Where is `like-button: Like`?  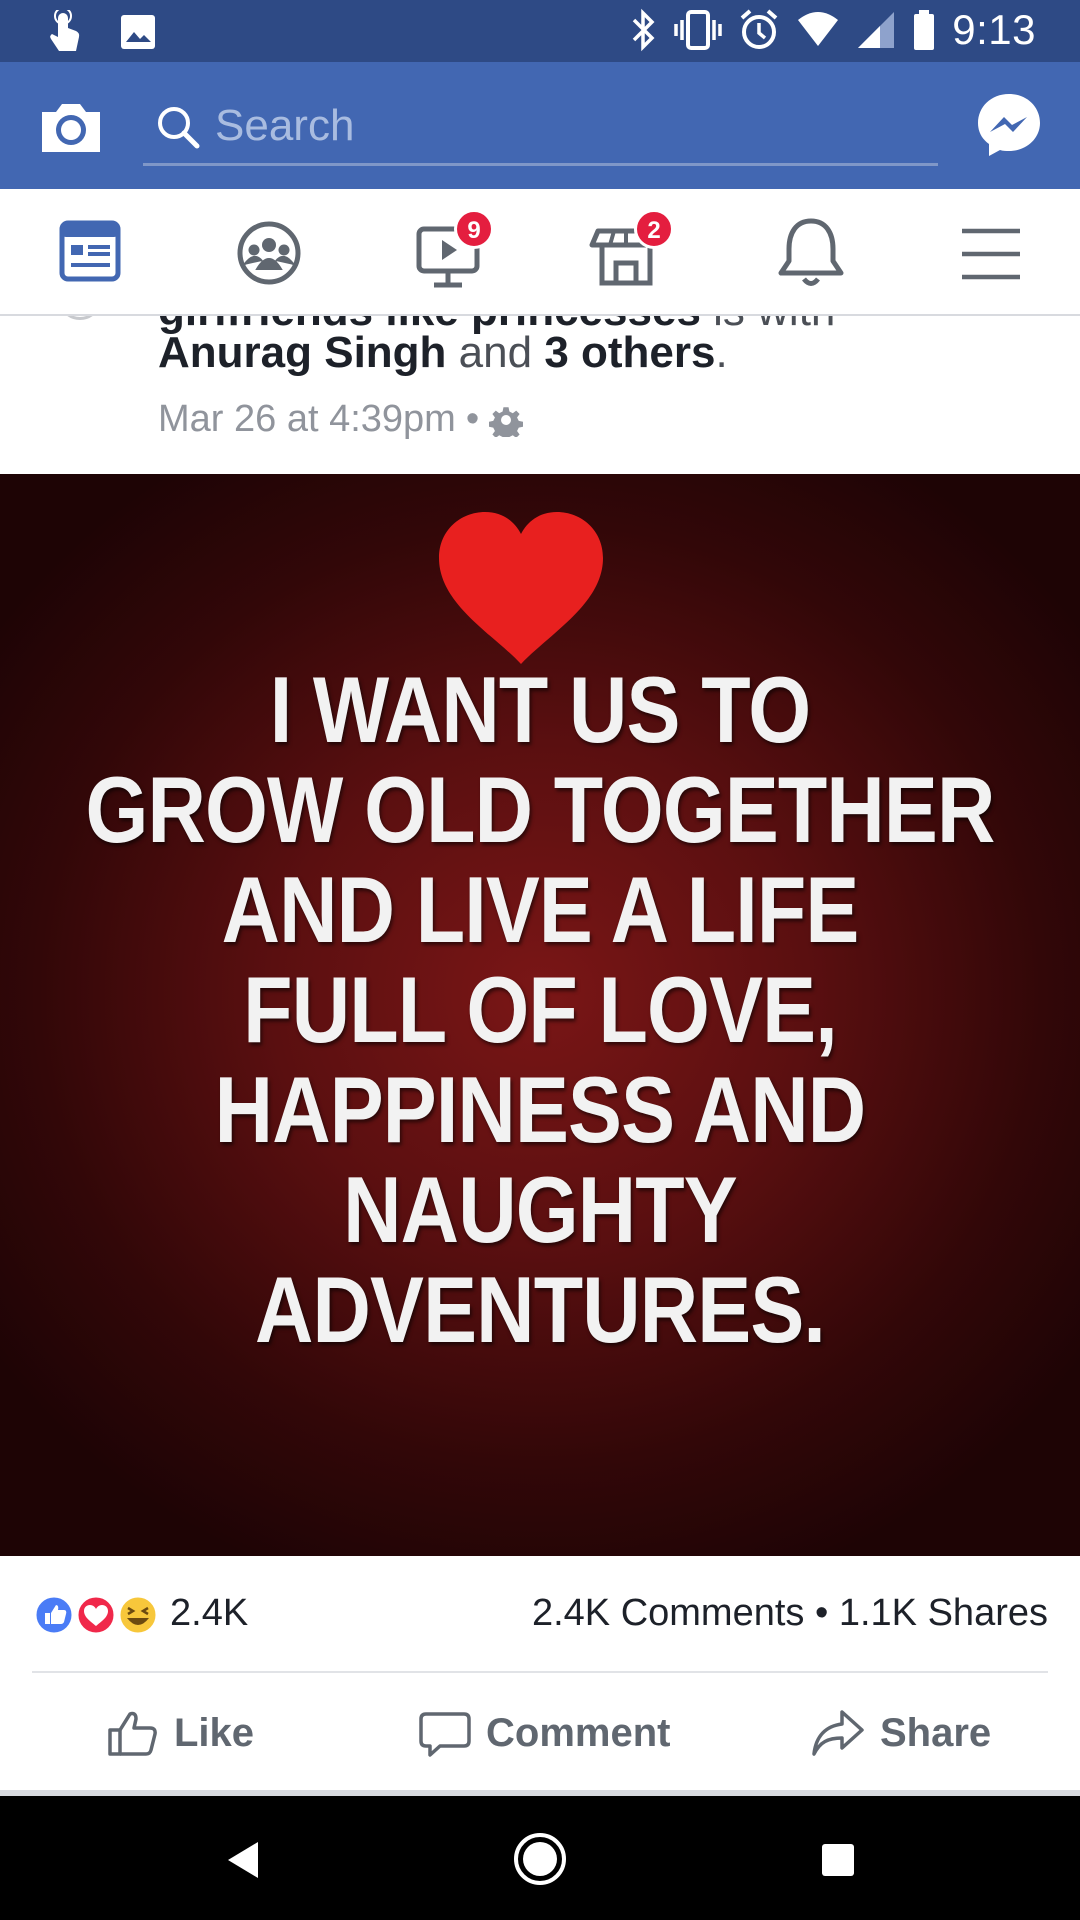
like-button: Like is located at coordinates (180, 1733).